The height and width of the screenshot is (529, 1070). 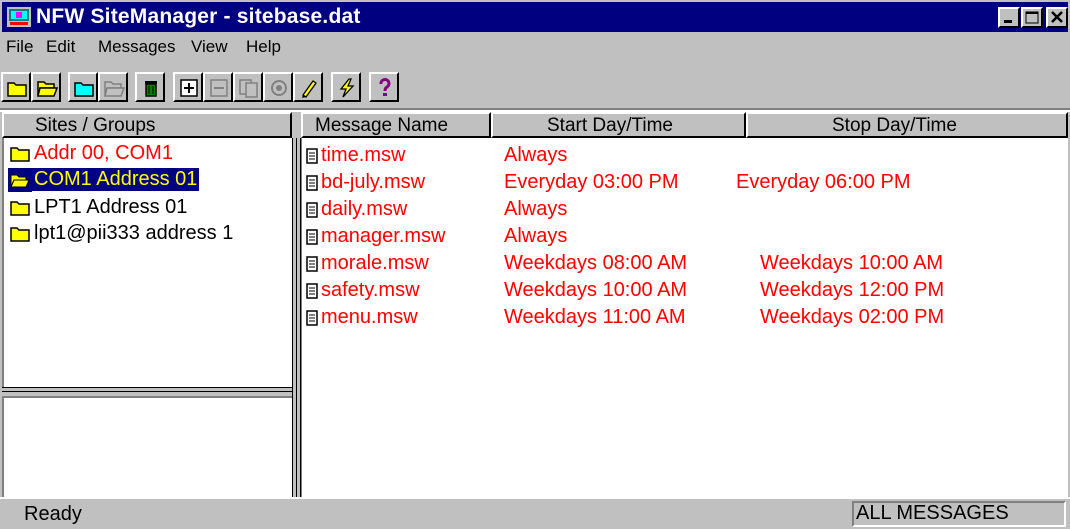 I want to click on column-header-start: Start Day/Time, so click(x=618, y=125).